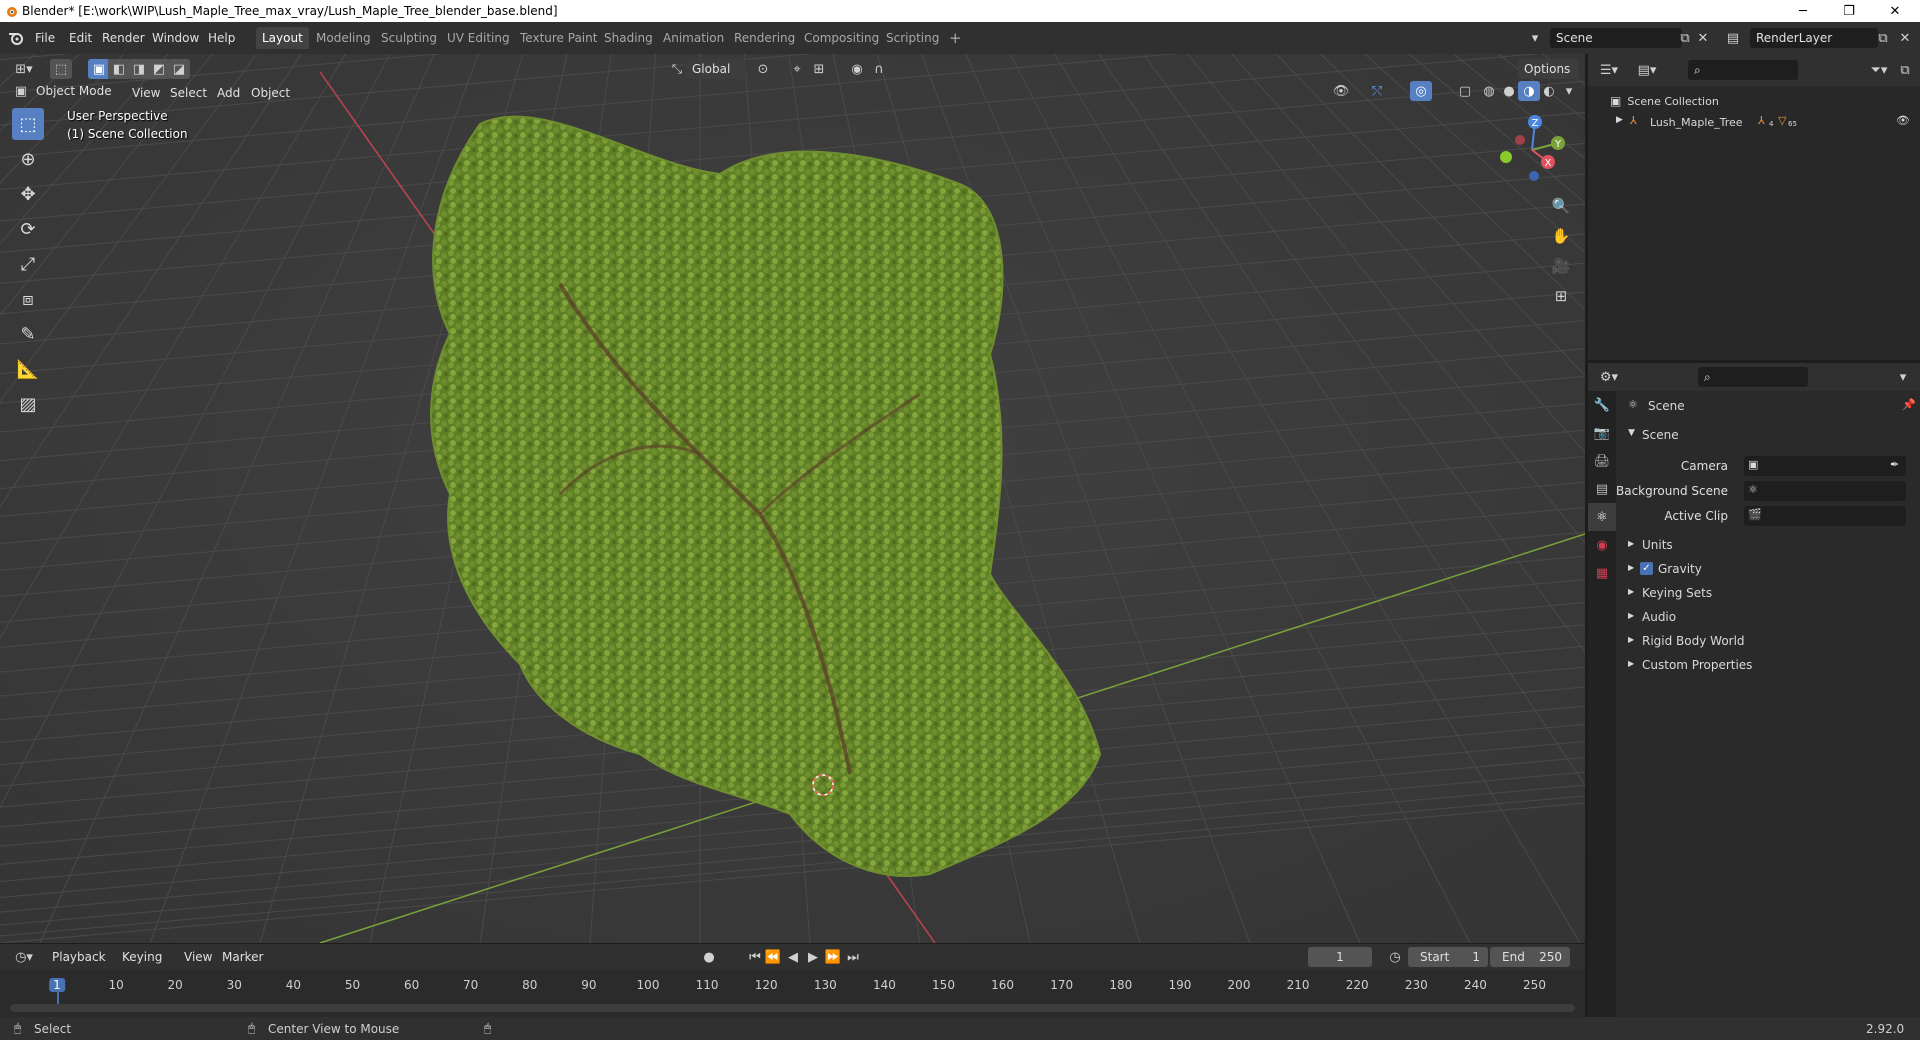 This screenshot has width=1920, height=1040. I want to click on select-box-tool-icon: ⬚, so click(28, 124).